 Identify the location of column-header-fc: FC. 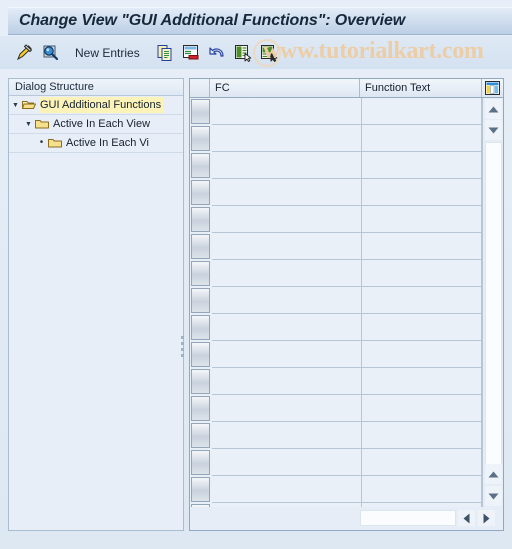
(285, 88).